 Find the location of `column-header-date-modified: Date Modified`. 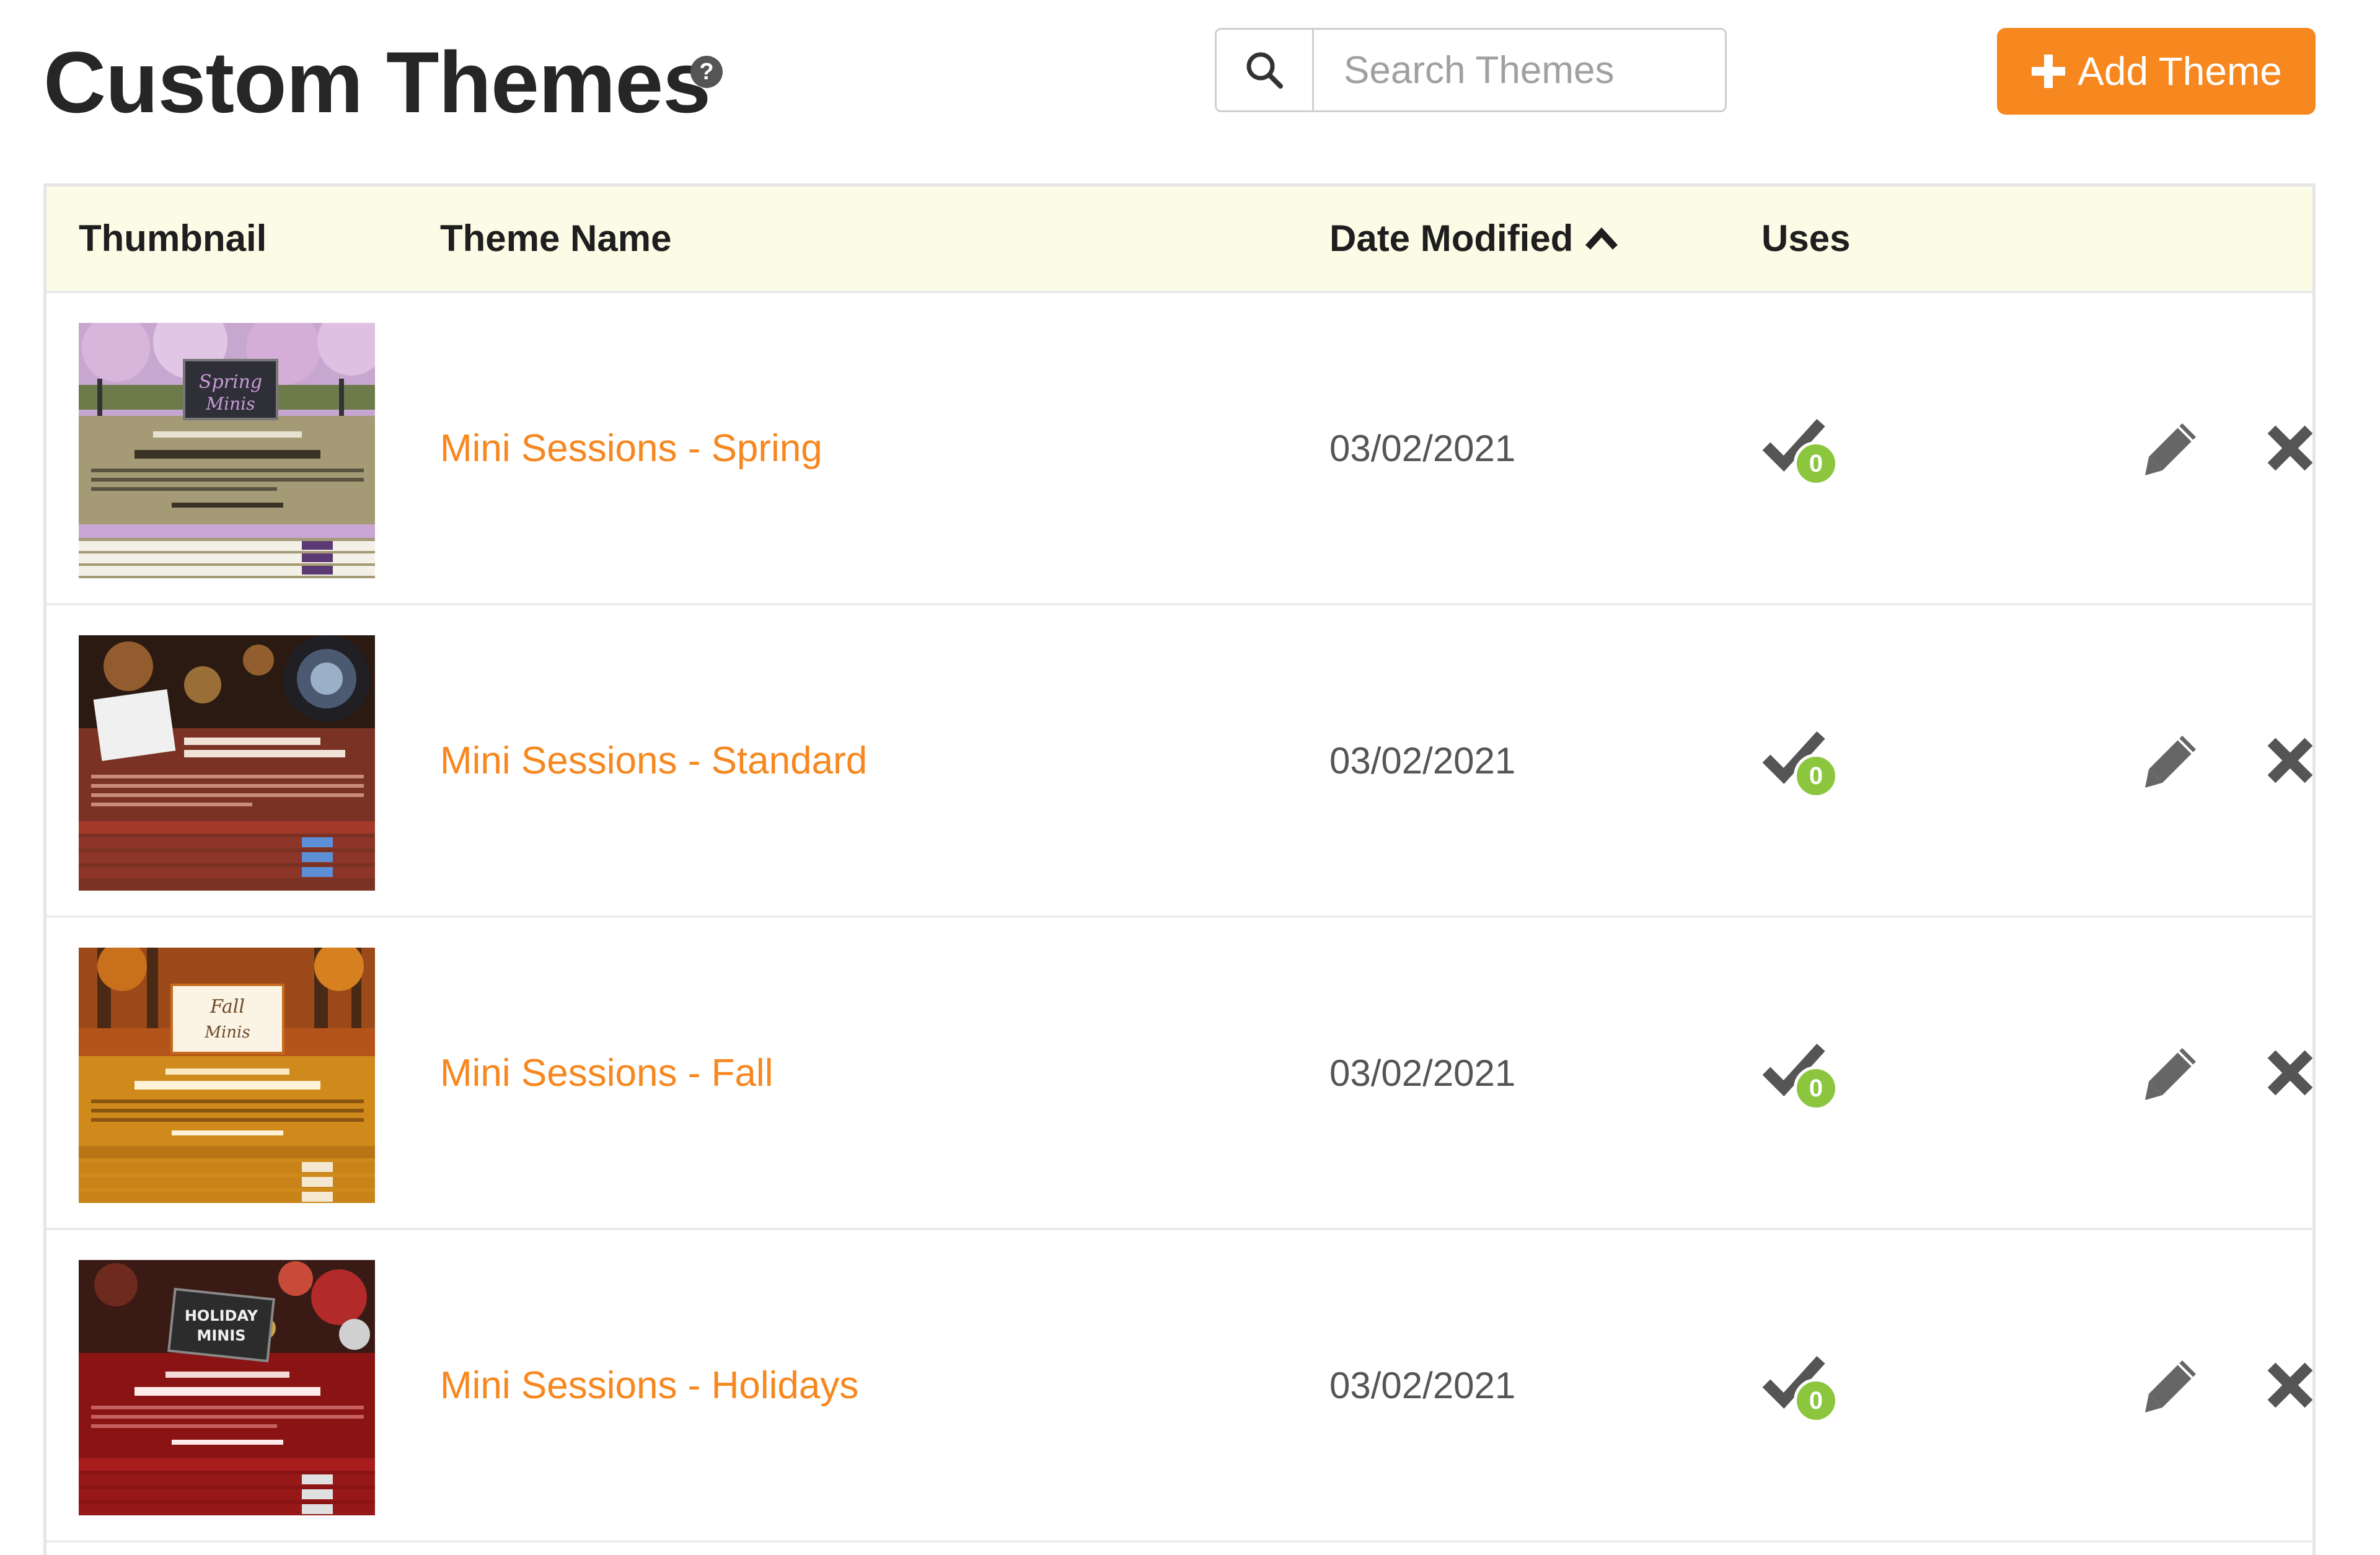

column-header-date-modified: Date Modified is located at coordinates (1474, 239).